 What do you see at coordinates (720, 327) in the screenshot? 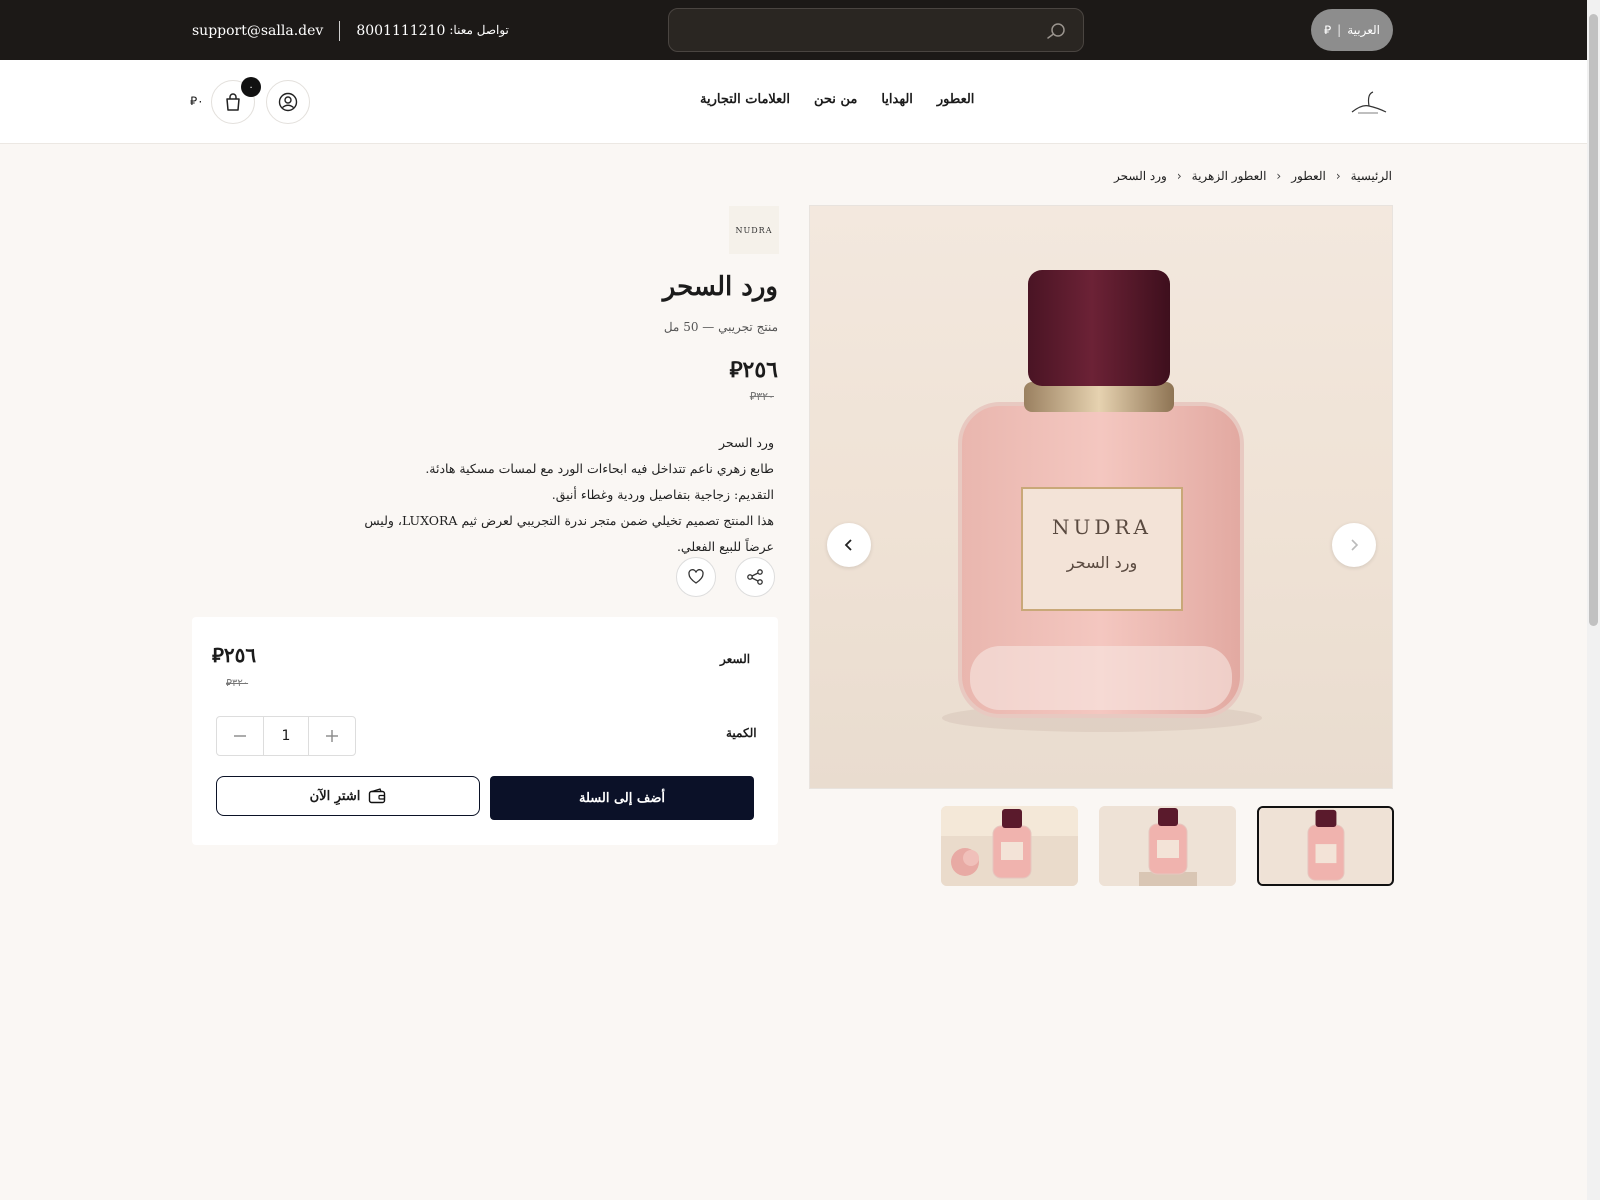
I see `product-subtitle: منتج تجريبي — 50 مل` at bounding box center [720, 327].